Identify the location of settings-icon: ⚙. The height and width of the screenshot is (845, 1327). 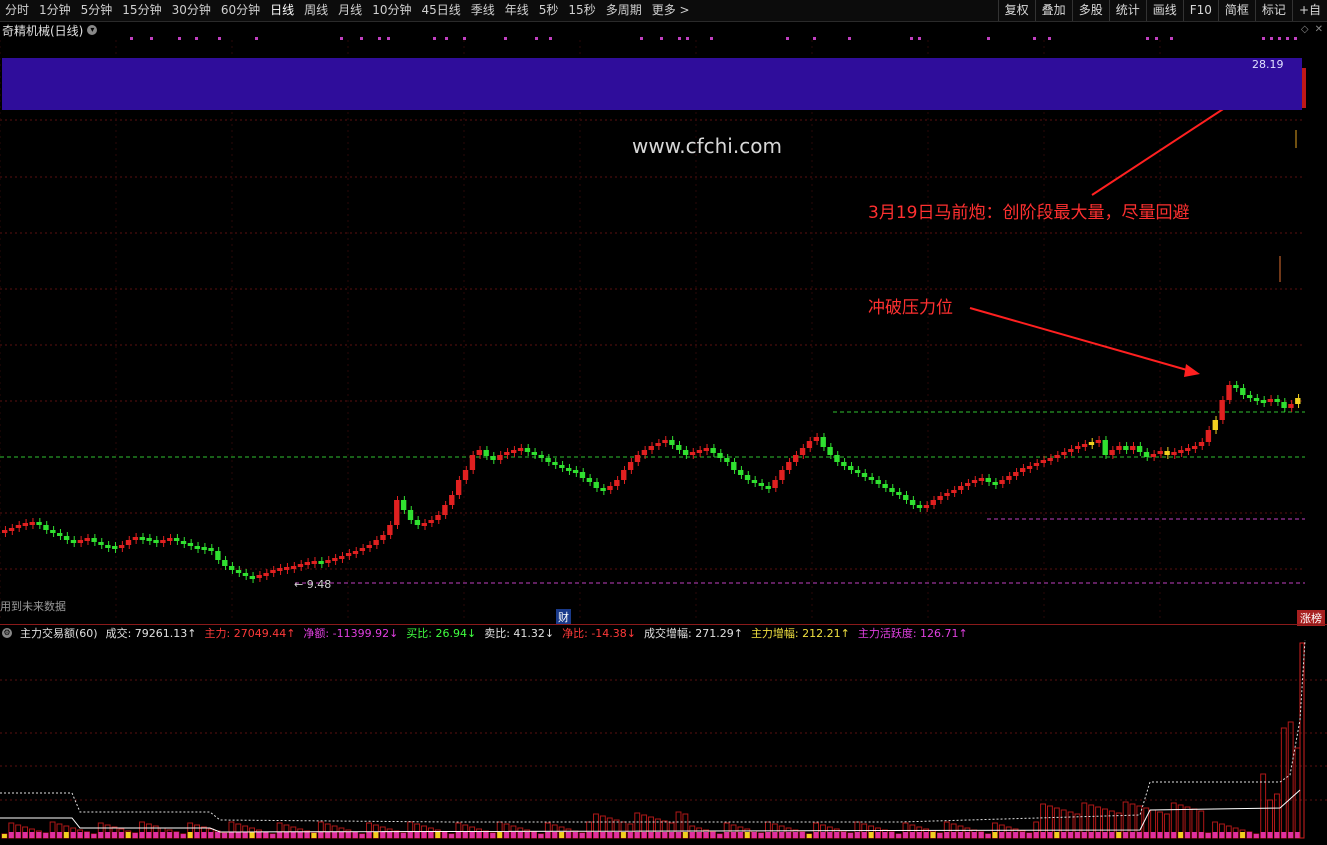
(7, 633).